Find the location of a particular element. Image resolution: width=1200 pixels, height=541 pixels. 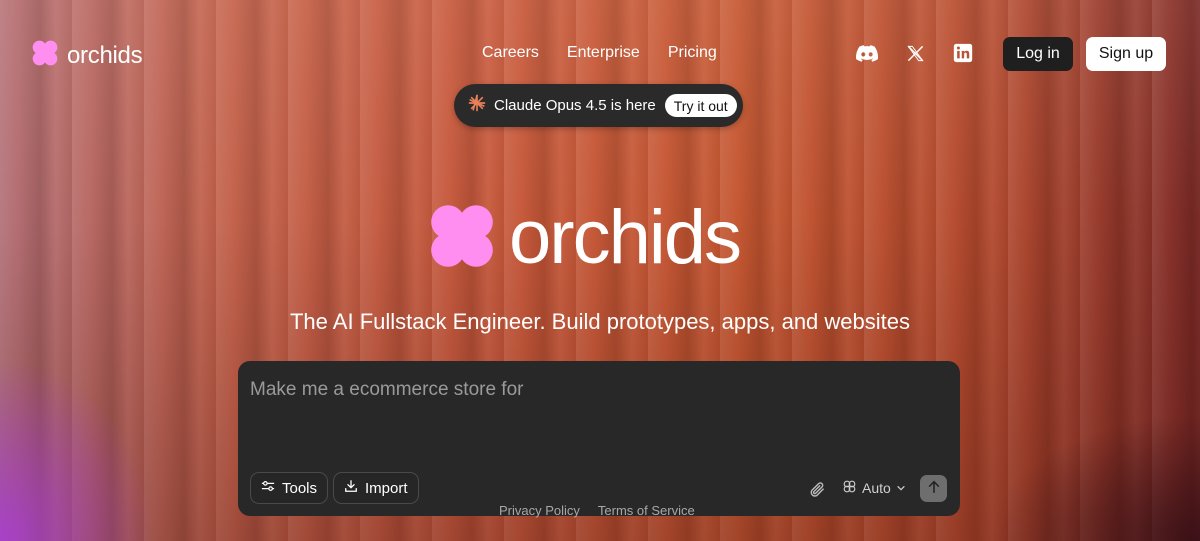

tools-label: Tools is located at coordinates (300, 488).